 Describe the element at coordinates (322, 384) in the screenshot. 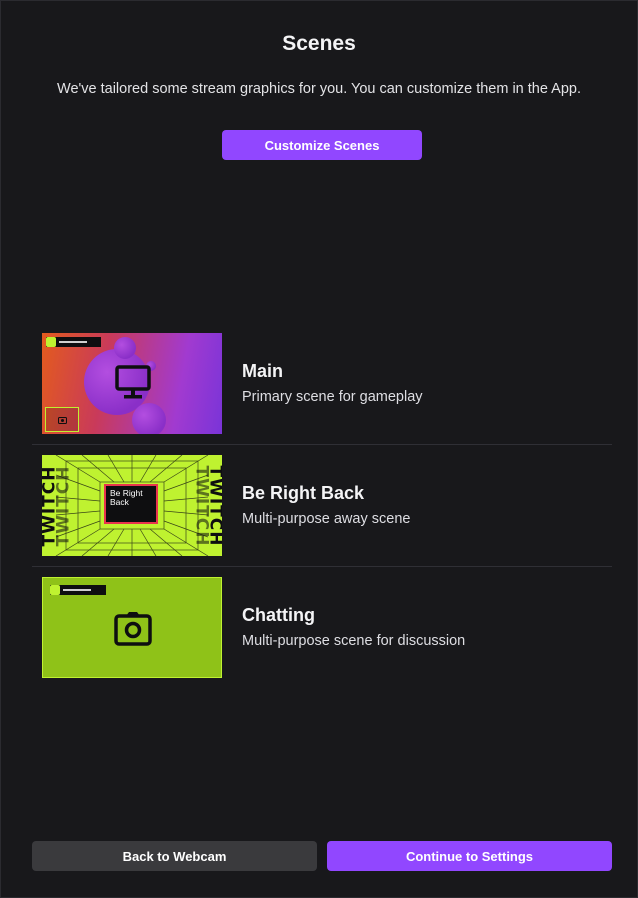

I see `scene-item-main: Main Primary scene for gameplay` at that location.